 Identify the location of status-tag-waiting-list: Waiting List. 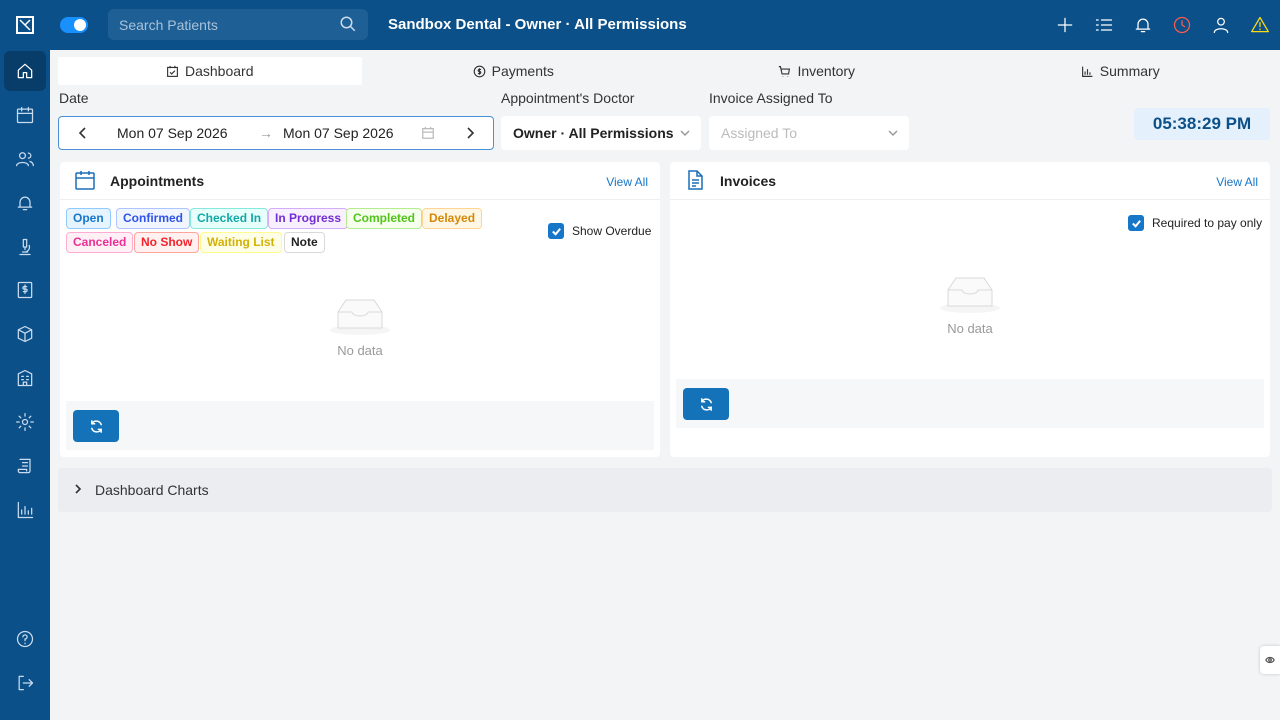
(241, 242).